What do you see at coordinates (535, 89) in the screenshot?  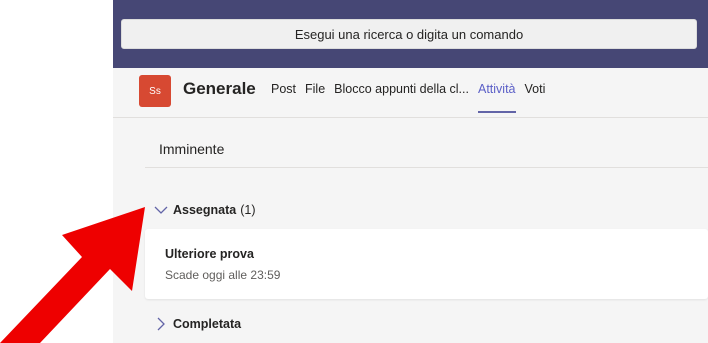 I see `tab-grades: Voti` at bounding box center [535, 89].